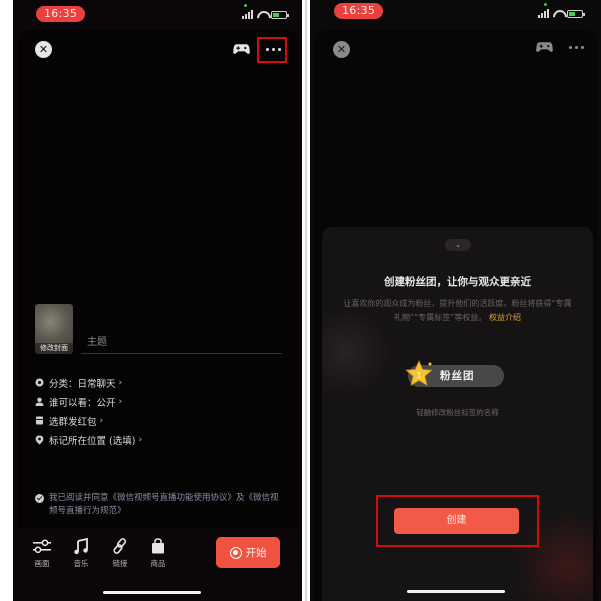 Image resolution: width=601 pixels, height=601 pixels. What do you see at coordinates (181, 353) in the screenshot?
I see `topic-underline` at bounding box center [181, 353].